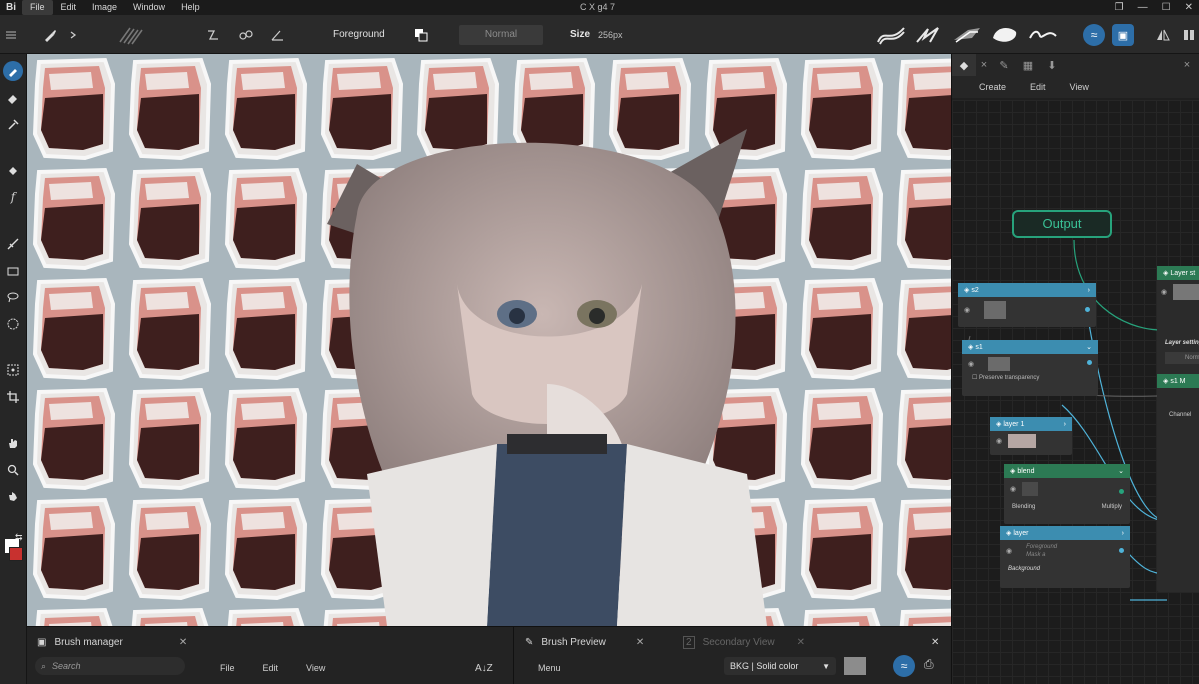 This screenshot has width=1199, height=684. I want to click on color-source-label: Foreground, so click(359, 34).